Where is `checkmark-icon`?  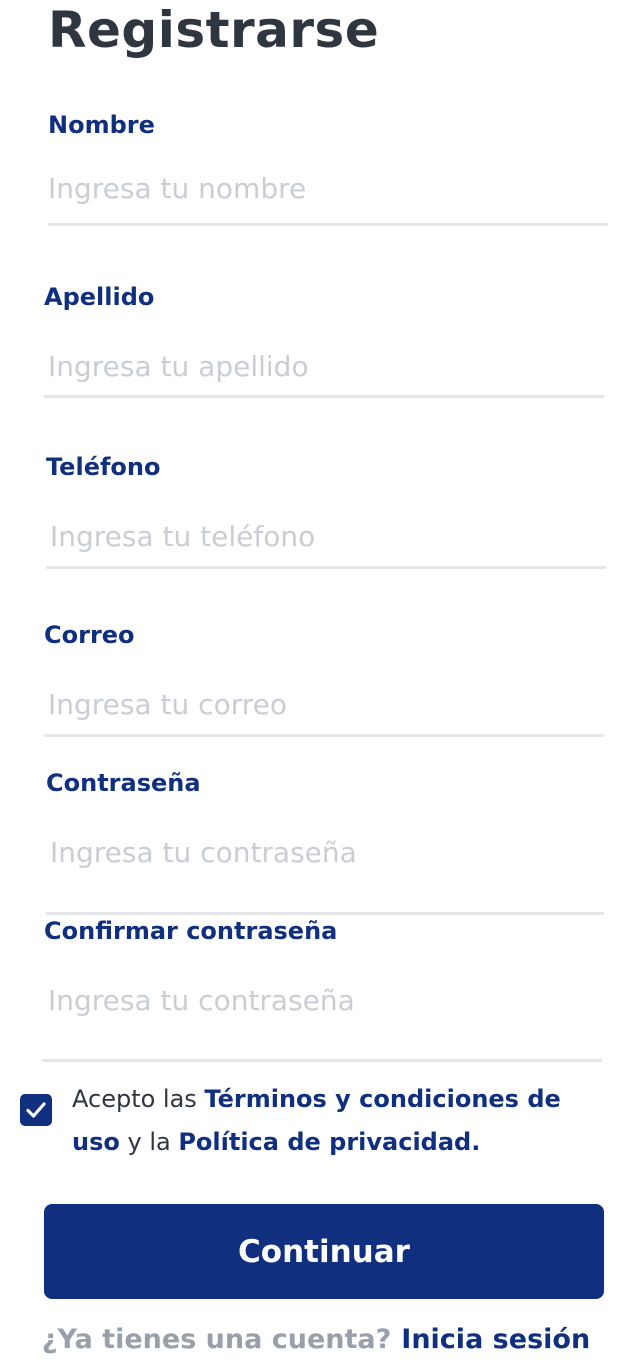 checkmark-icon is located at coordinates (36, 1110).